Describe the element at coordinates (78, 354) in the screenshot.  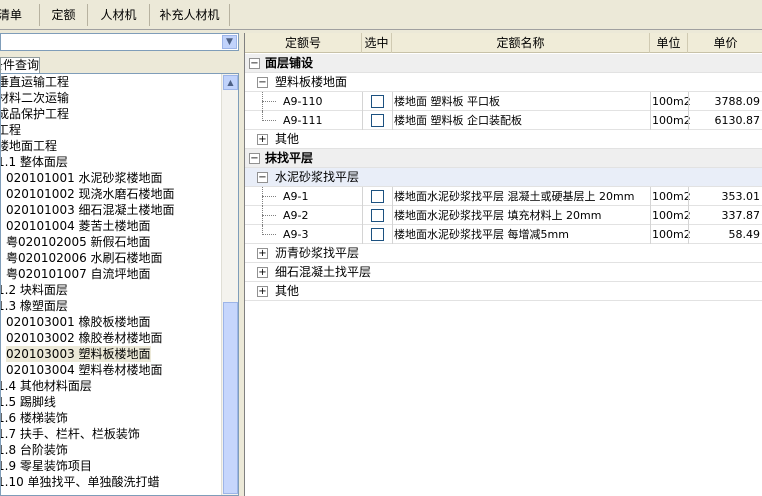
I see `tree-item-selected: 020103003 塑料板楼地面` at that location.